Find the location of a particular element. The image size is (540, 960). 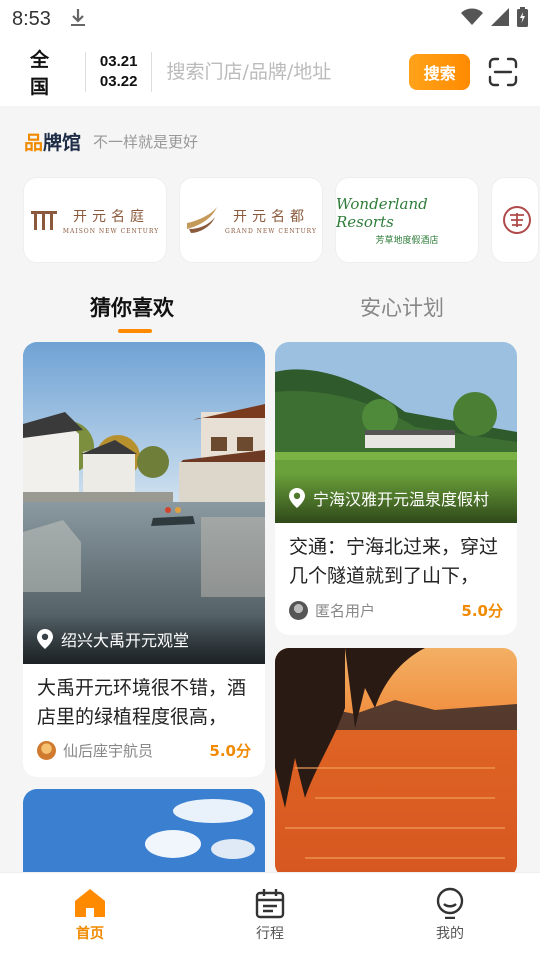

card-photo-resort-lawn: 宁海汉雅开元温泉度假村 is located at coordinates (396, 432).